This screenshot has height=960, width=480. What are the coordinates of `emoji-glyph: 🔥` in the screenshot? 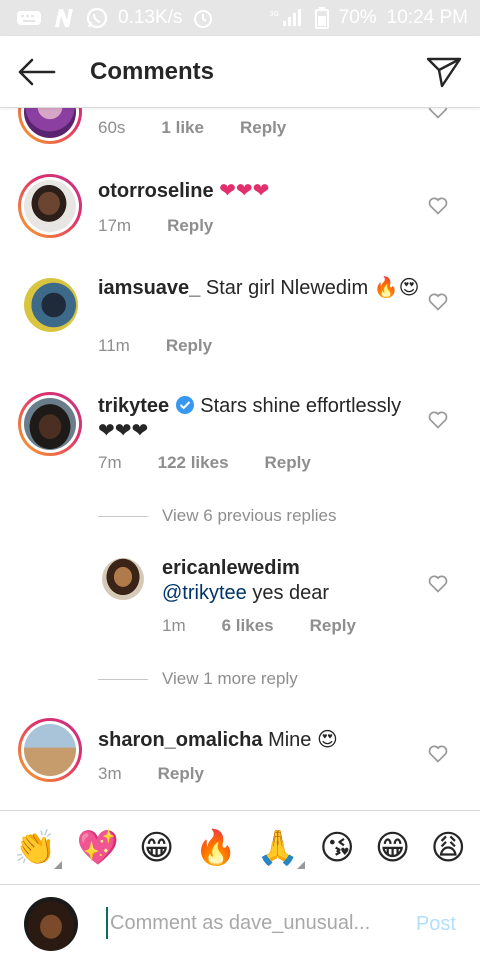 It's located at (215, 847).